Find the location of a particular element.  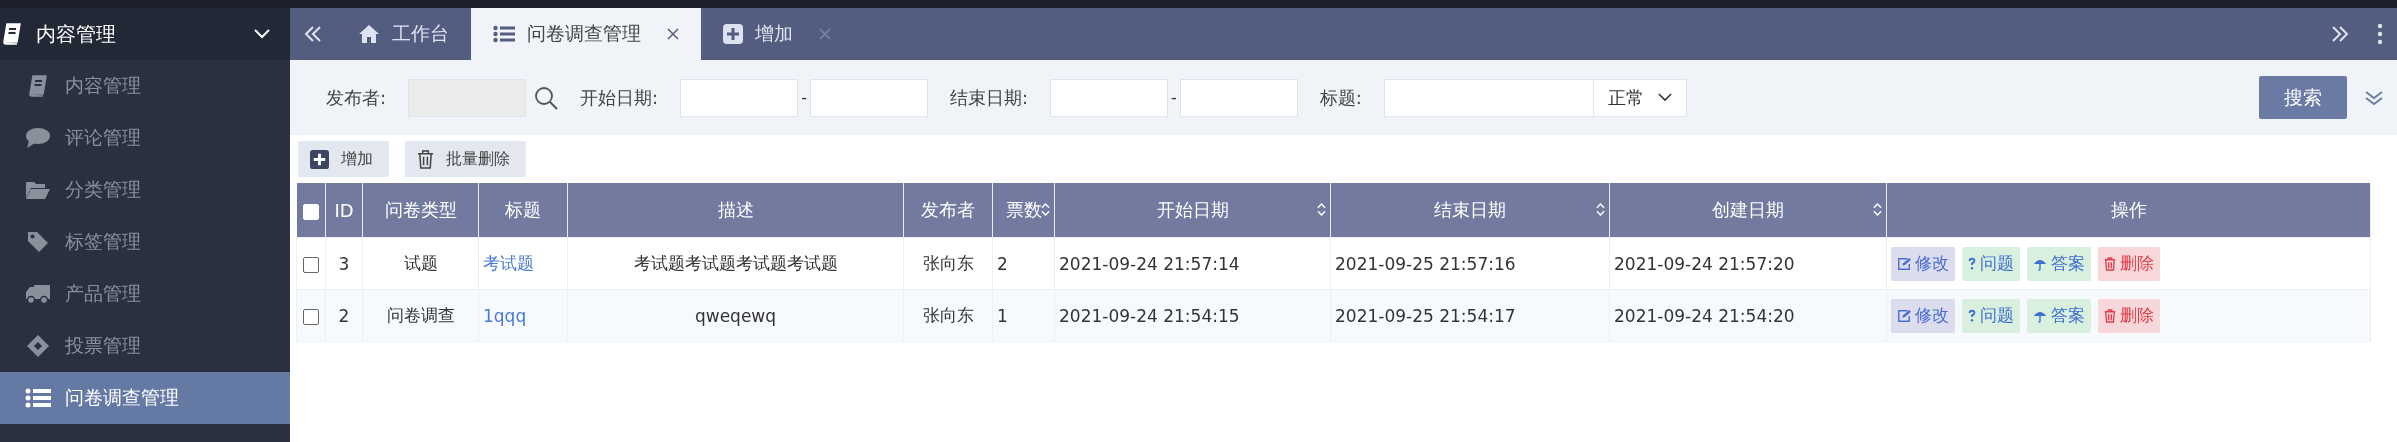

folder-icon is located at coordinates (38, 190).